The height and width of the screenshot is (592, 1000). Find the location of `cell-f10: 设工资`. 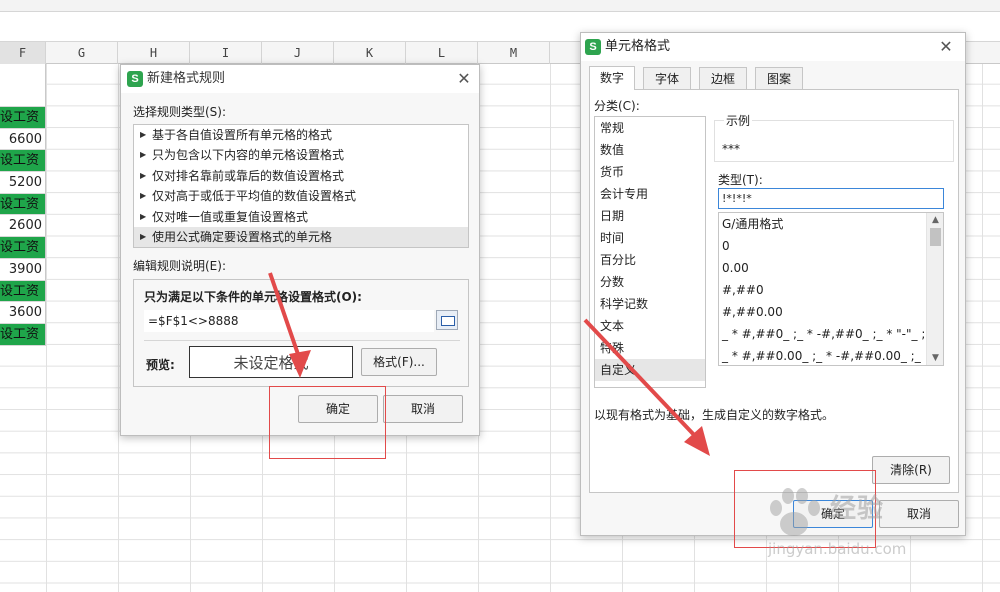

cell-f10: 设工资 is located at coordinates (23, 291).